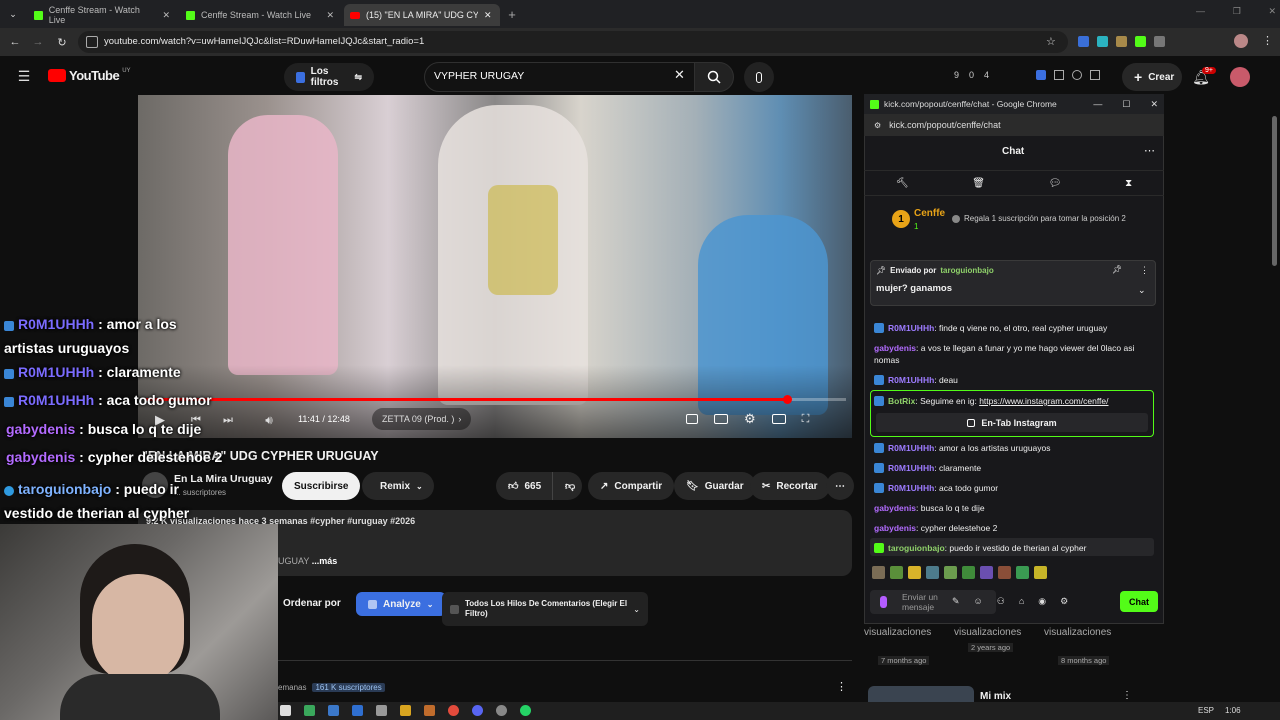 The width and height of the screenshot is (1280, 720). I want to click on clip-button: ✂ Recortar, so click(790, 486).